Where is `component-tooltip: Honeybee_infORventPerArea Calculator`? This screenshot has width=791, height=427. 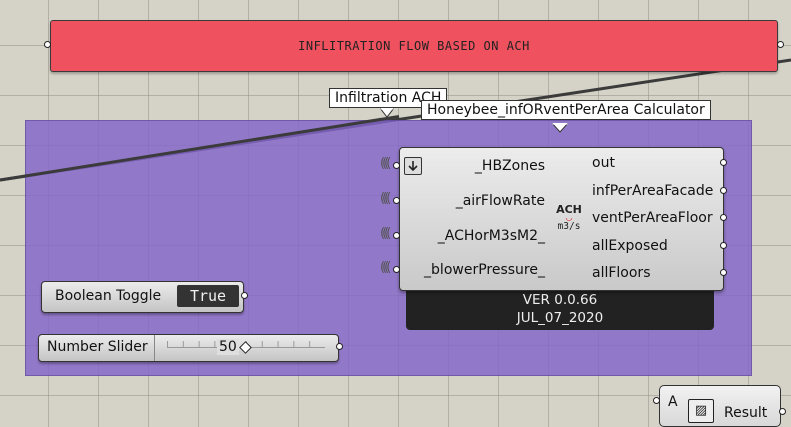 component-tooltip: Honeybee_infORventPerArea Calculator is located at coordinates (566, 110).